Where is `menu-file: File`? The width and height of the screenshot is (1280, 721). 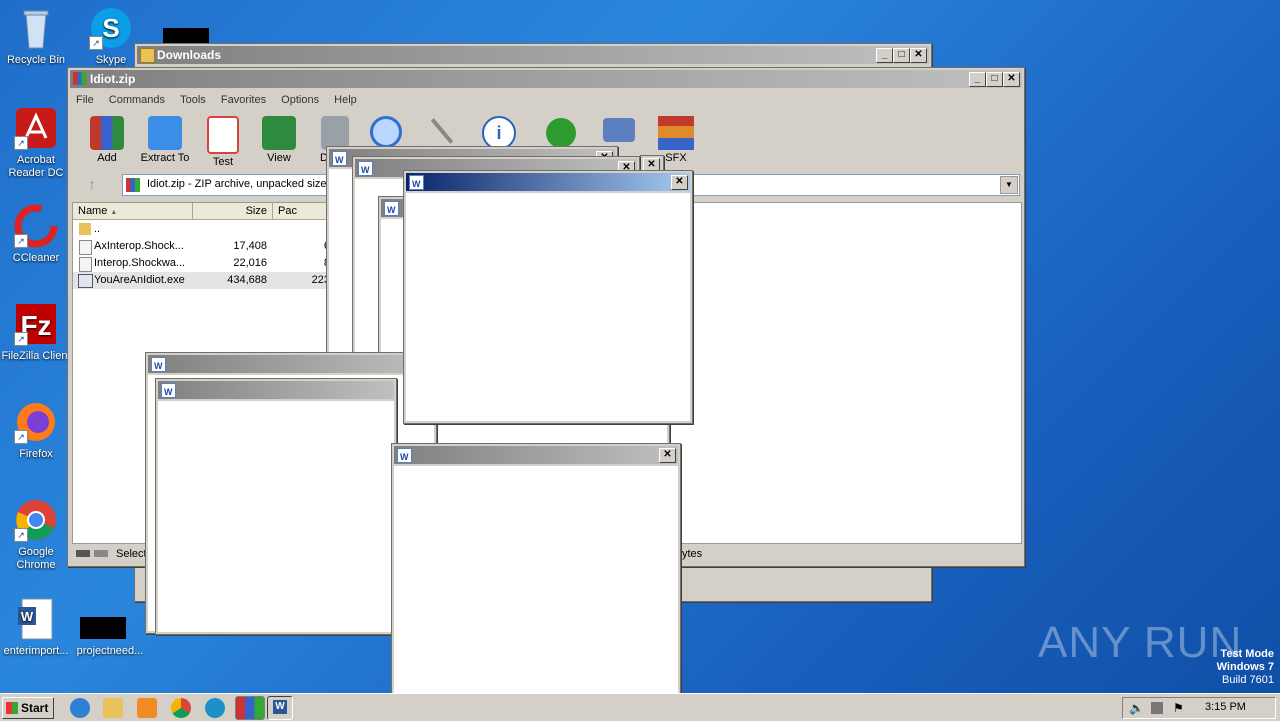
menu-file: File is located at coordinates (85, 100).